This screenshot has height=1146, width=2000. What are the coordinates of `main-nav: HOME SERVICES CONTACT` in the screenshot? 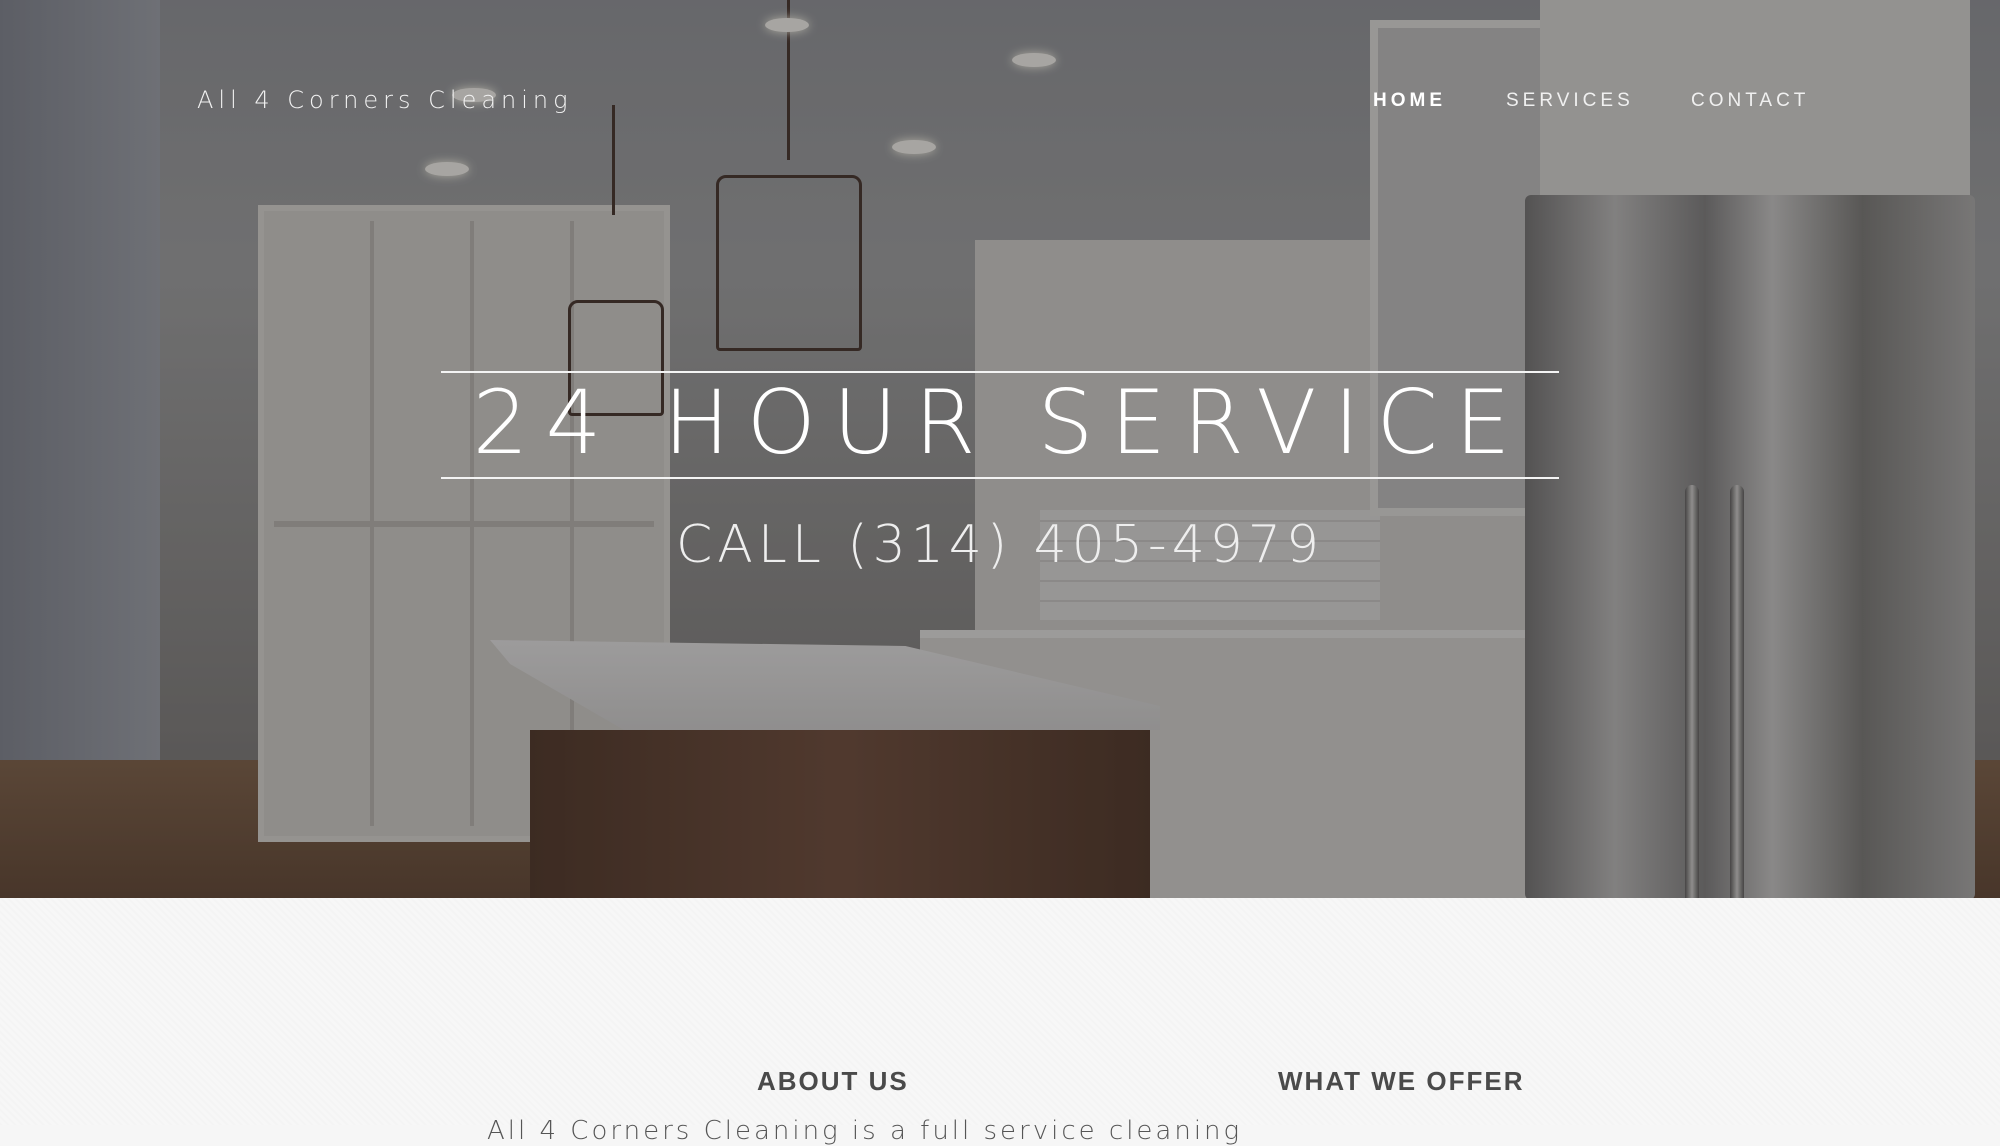 It's located at (1000, 105).